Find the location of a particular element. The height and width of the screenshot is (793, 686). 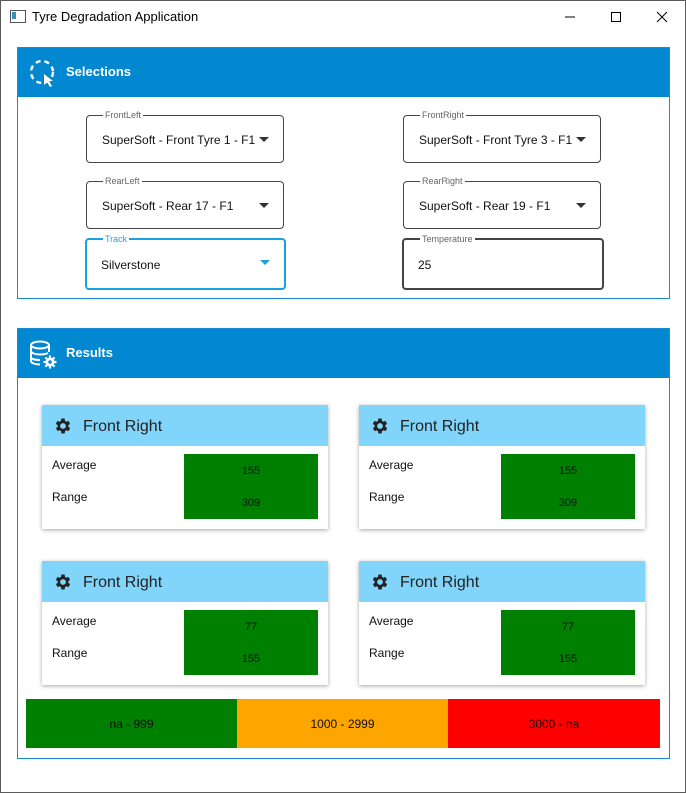

front-right-value: SuperSoft - Front Tyre 3 - F1 is located at coordinates (496, 140).